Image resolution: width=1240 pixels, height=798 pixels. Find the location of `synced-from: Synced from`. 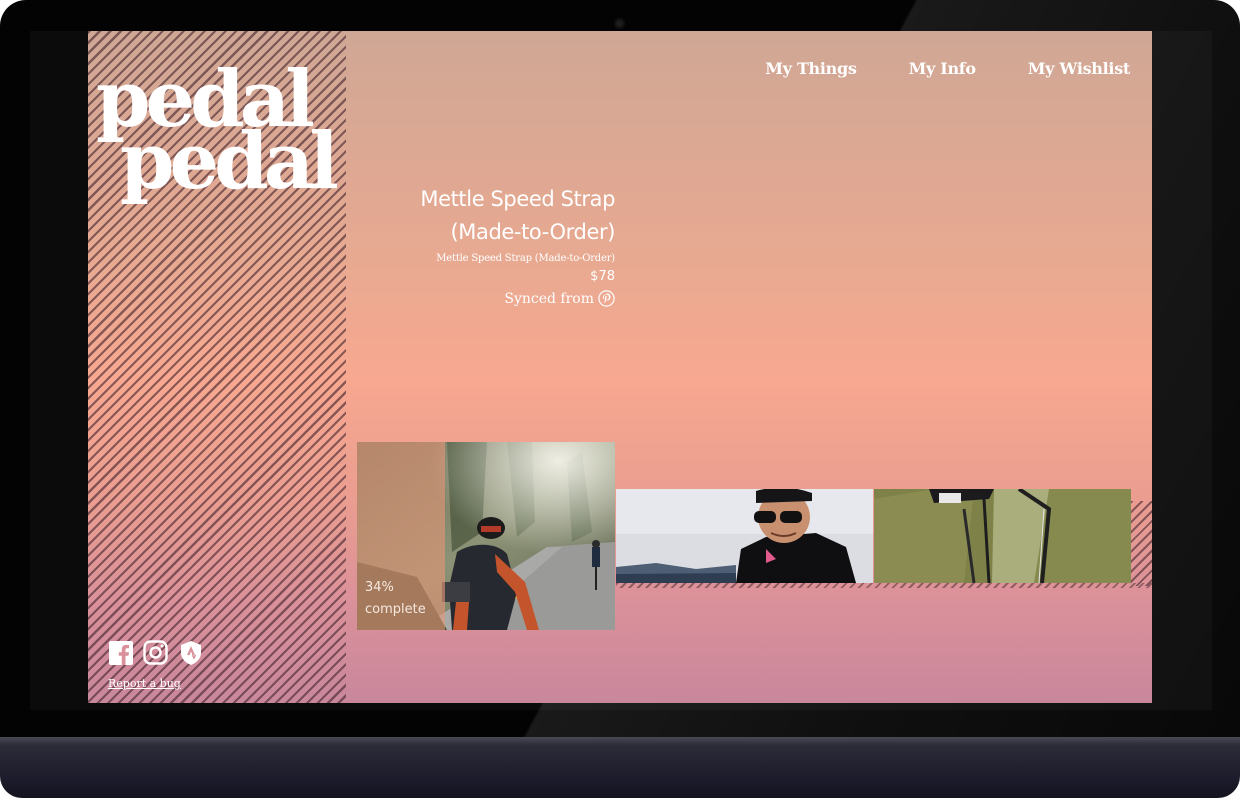

synced-from: Synced from is located at coordinates (496, 298).